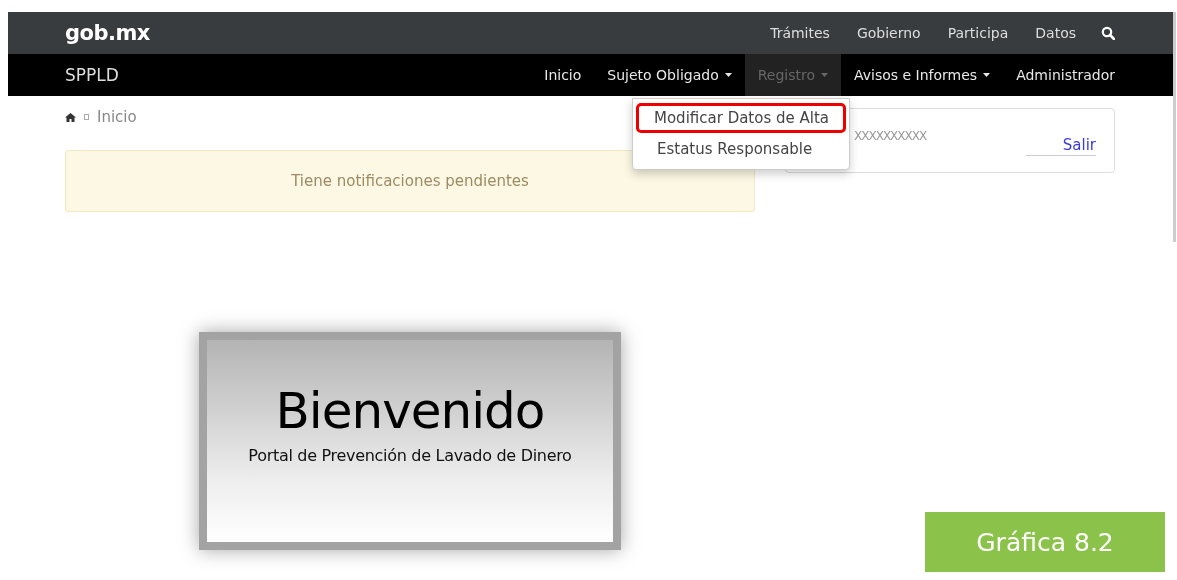 This screenshot has height=580, width=1177. What do you see at coordinates (800, 33) in the screenshot?
I see `top-link: Trámites` at bounding box center [800, 33].